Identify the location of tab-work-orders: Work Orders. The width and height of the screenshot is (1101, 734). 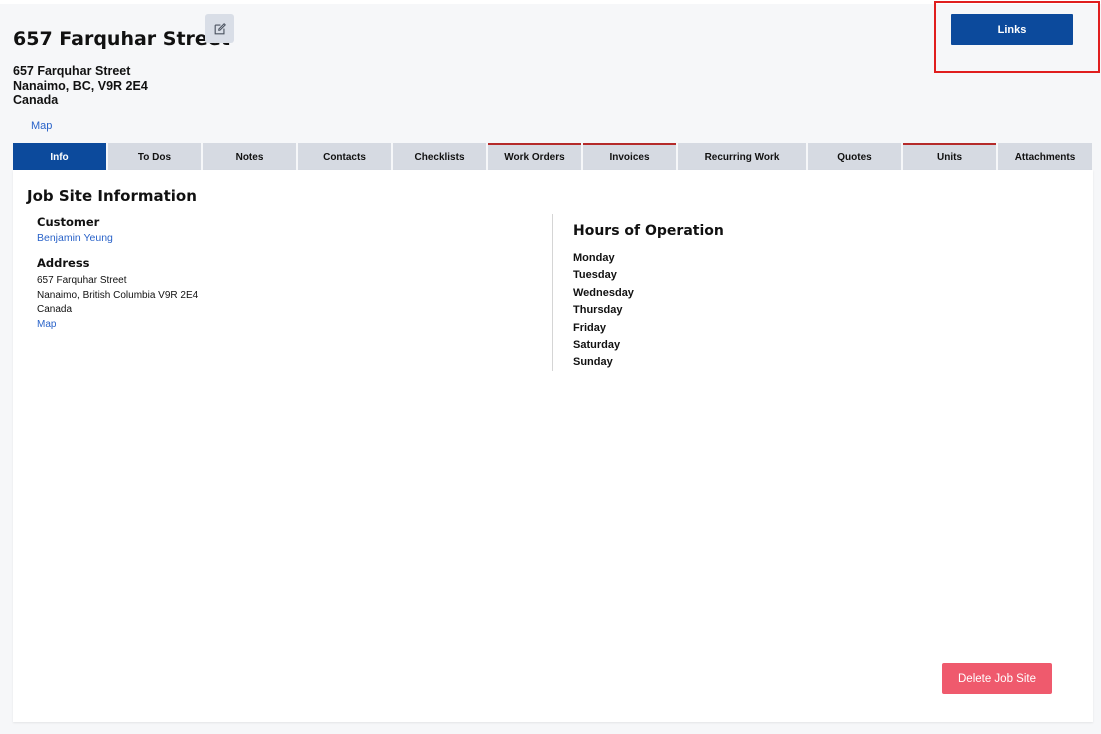
(534, 156).